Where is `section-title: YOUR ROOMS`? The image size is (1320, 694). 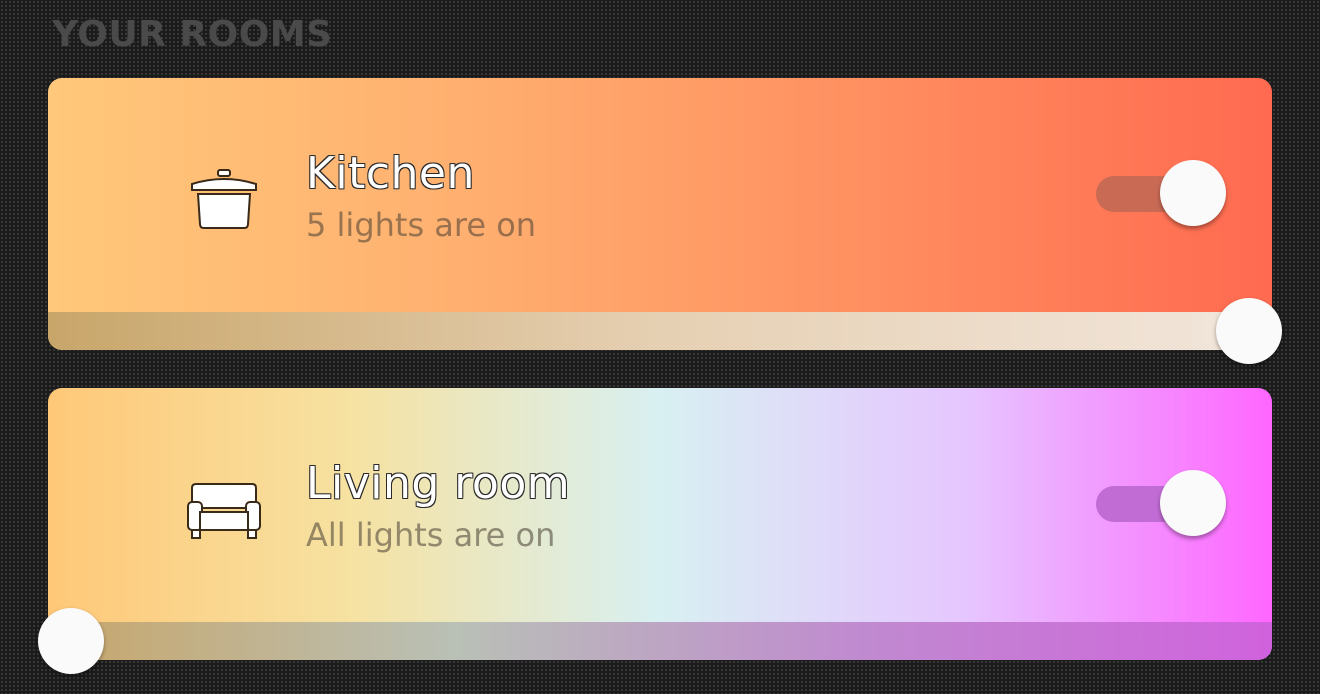
section-title: YOUR ROOMS is located at coordinates (192, 34).